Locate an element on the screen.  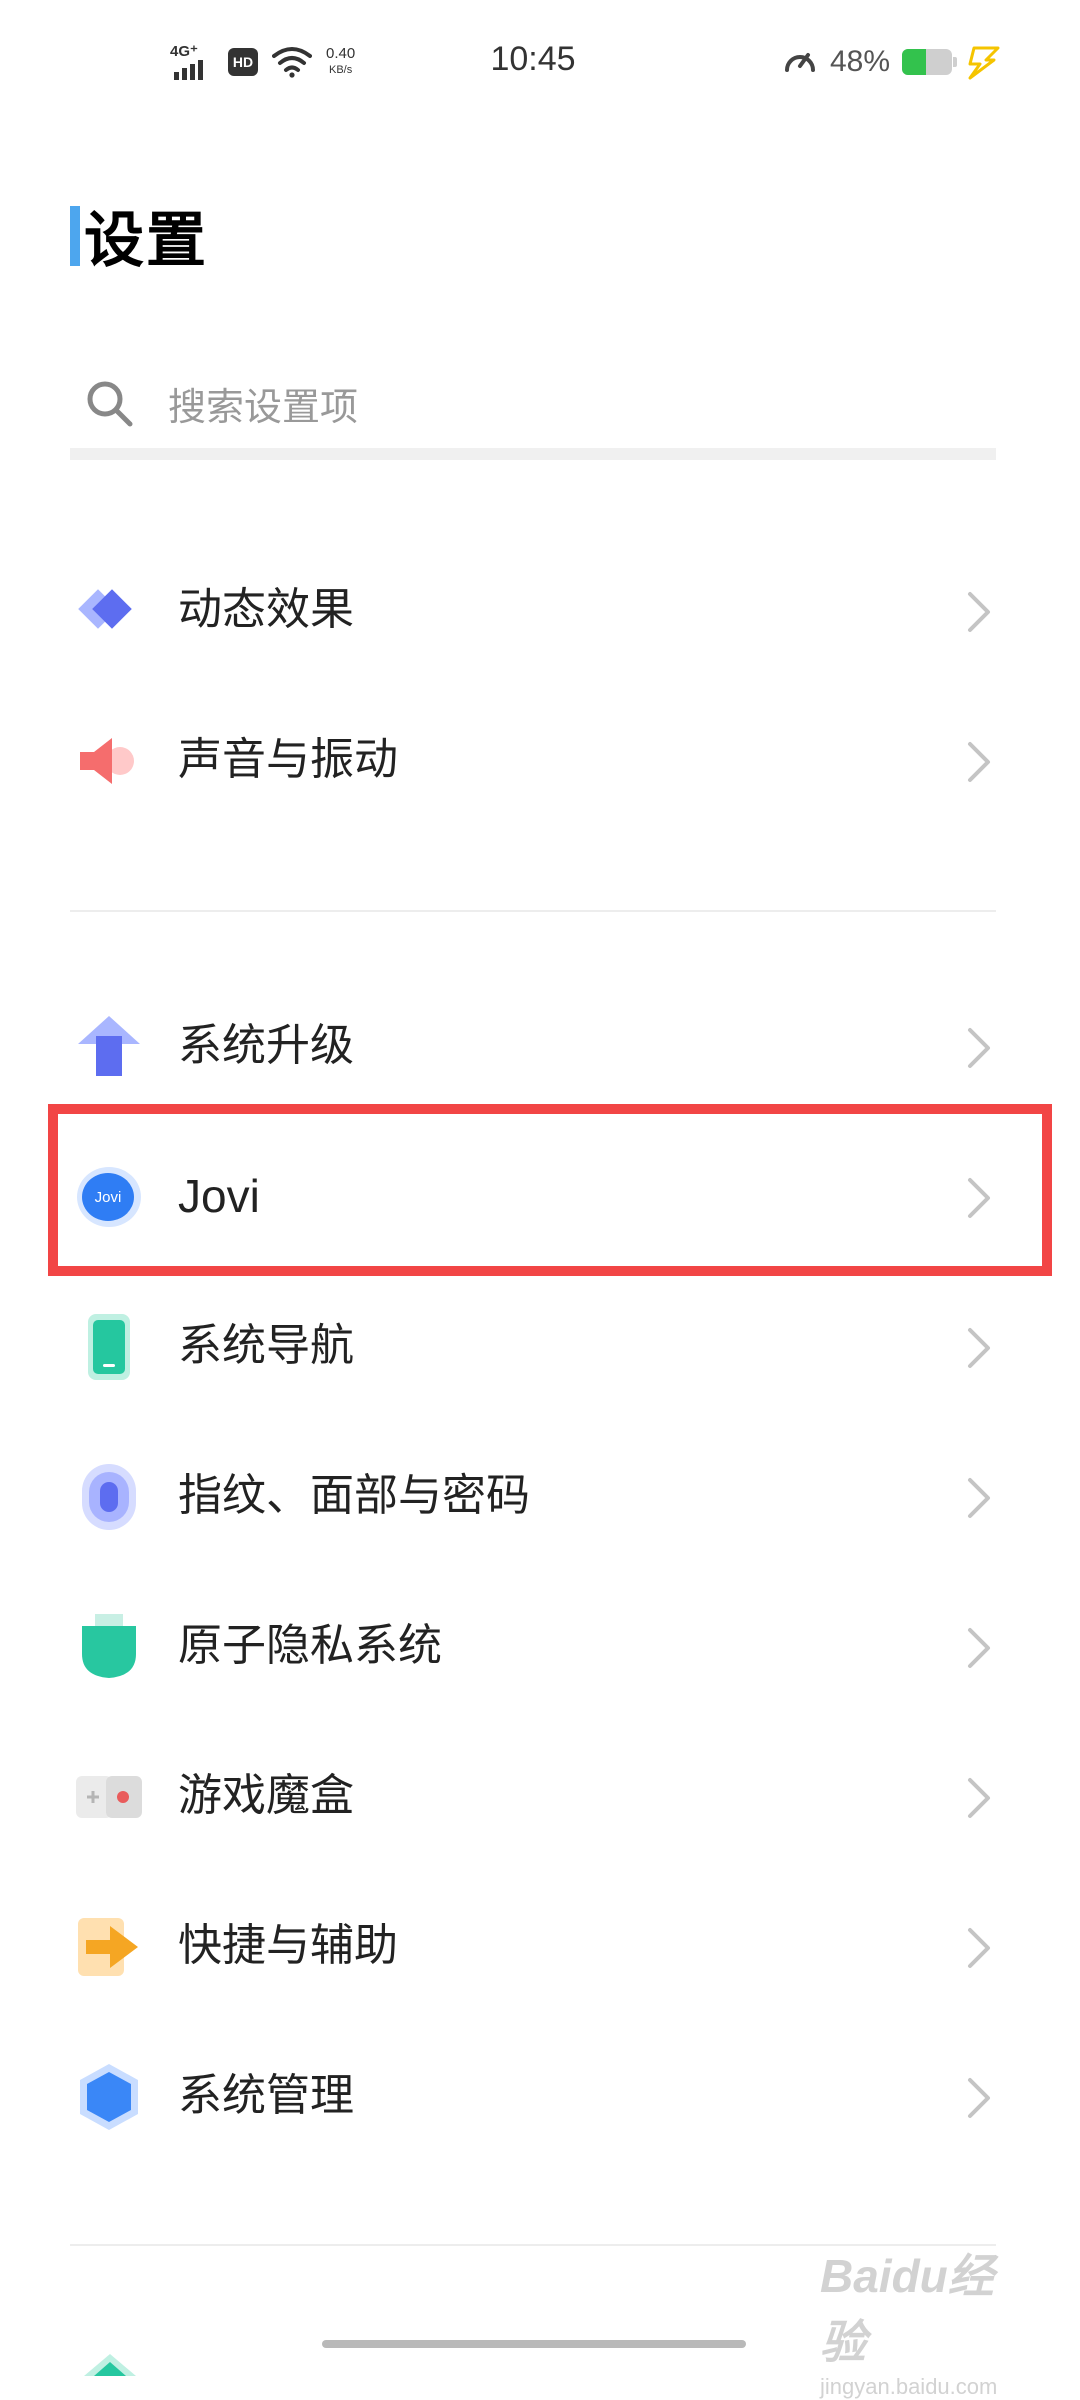
settings-item-system-navigation: 系统导航 is located at coordinates (540, 1346).